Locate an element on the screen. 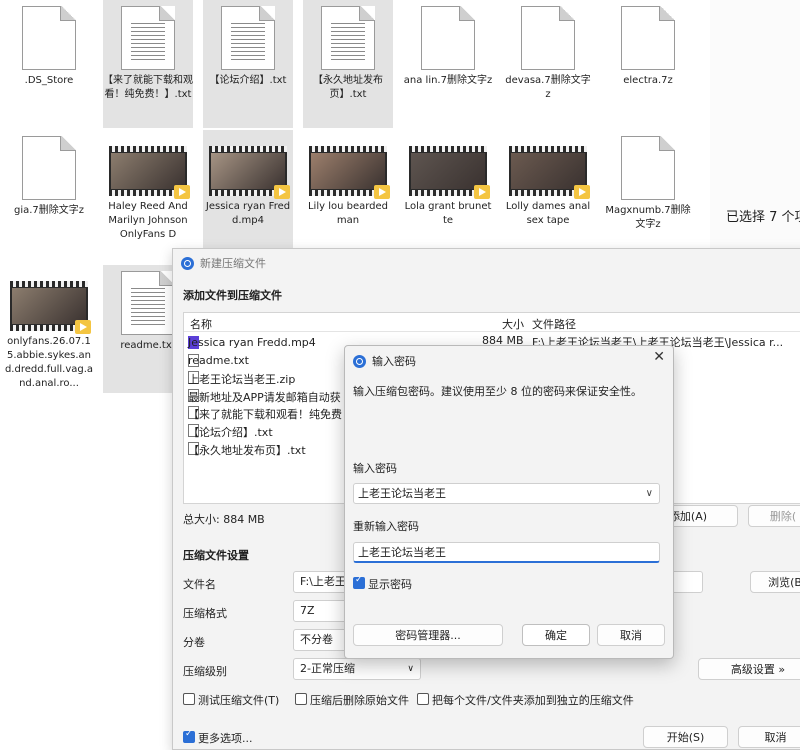 Image resolution: width=800 pixels, height=750 pixels. dialog-title: 输入密码 is located at coordinates (384, 361).